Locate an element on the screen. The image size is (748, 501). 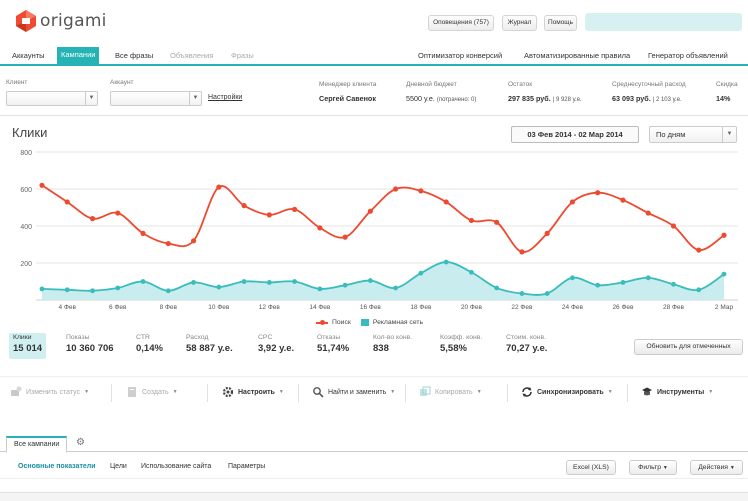
account-label: Аккаунт is located at coordinates (122, 82).